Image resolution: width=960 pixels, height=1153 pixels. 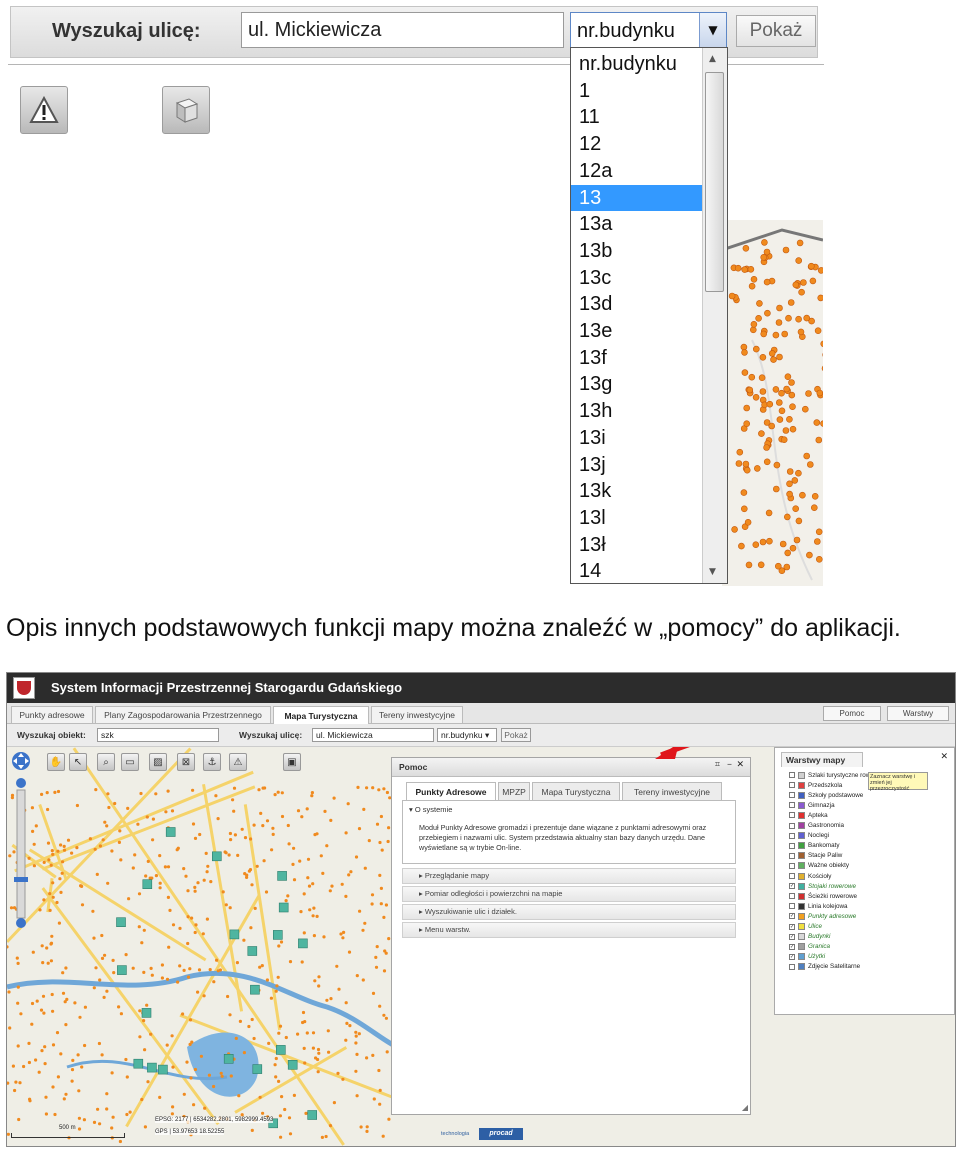 I want to click on search-street-input: ul. Mickiewicza, so click(x=373, y=735).